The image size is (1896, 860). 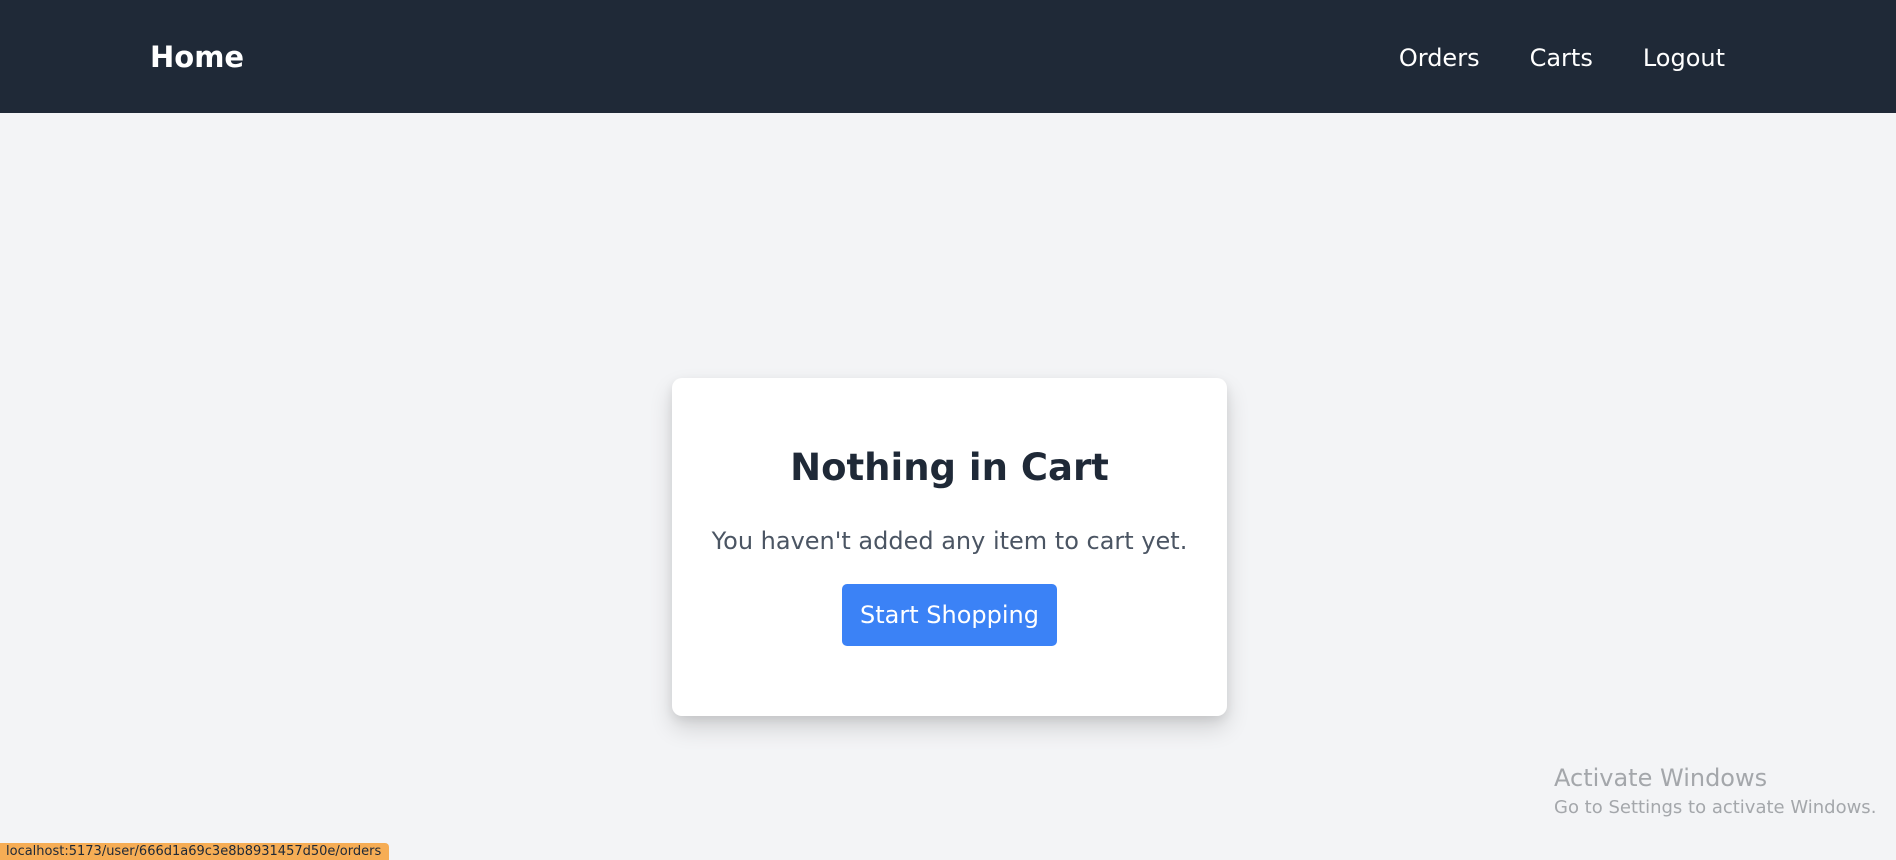 What do you see at coordinates (949, 541) in the screenshot?
I see `empty-cart-message: You haven't added any item to cart yet.` at bounding box center [949, 541].